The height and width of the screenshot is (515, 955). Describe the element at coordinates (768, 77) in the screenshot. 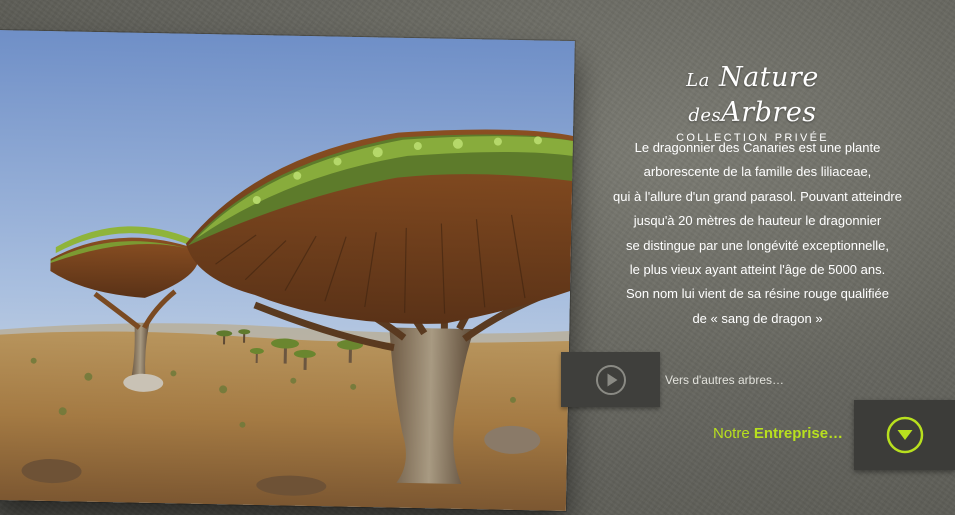

I see `brand-title-nature: Nature` at that location.